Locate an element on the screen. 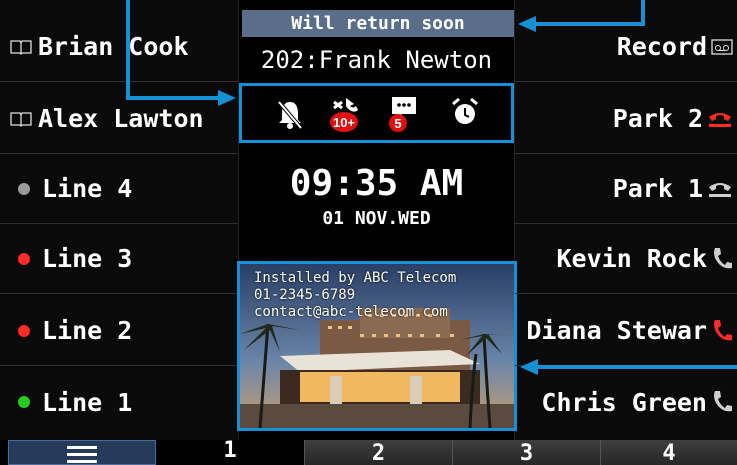  svg-text: 10+ is located at coordinates (344, 122).